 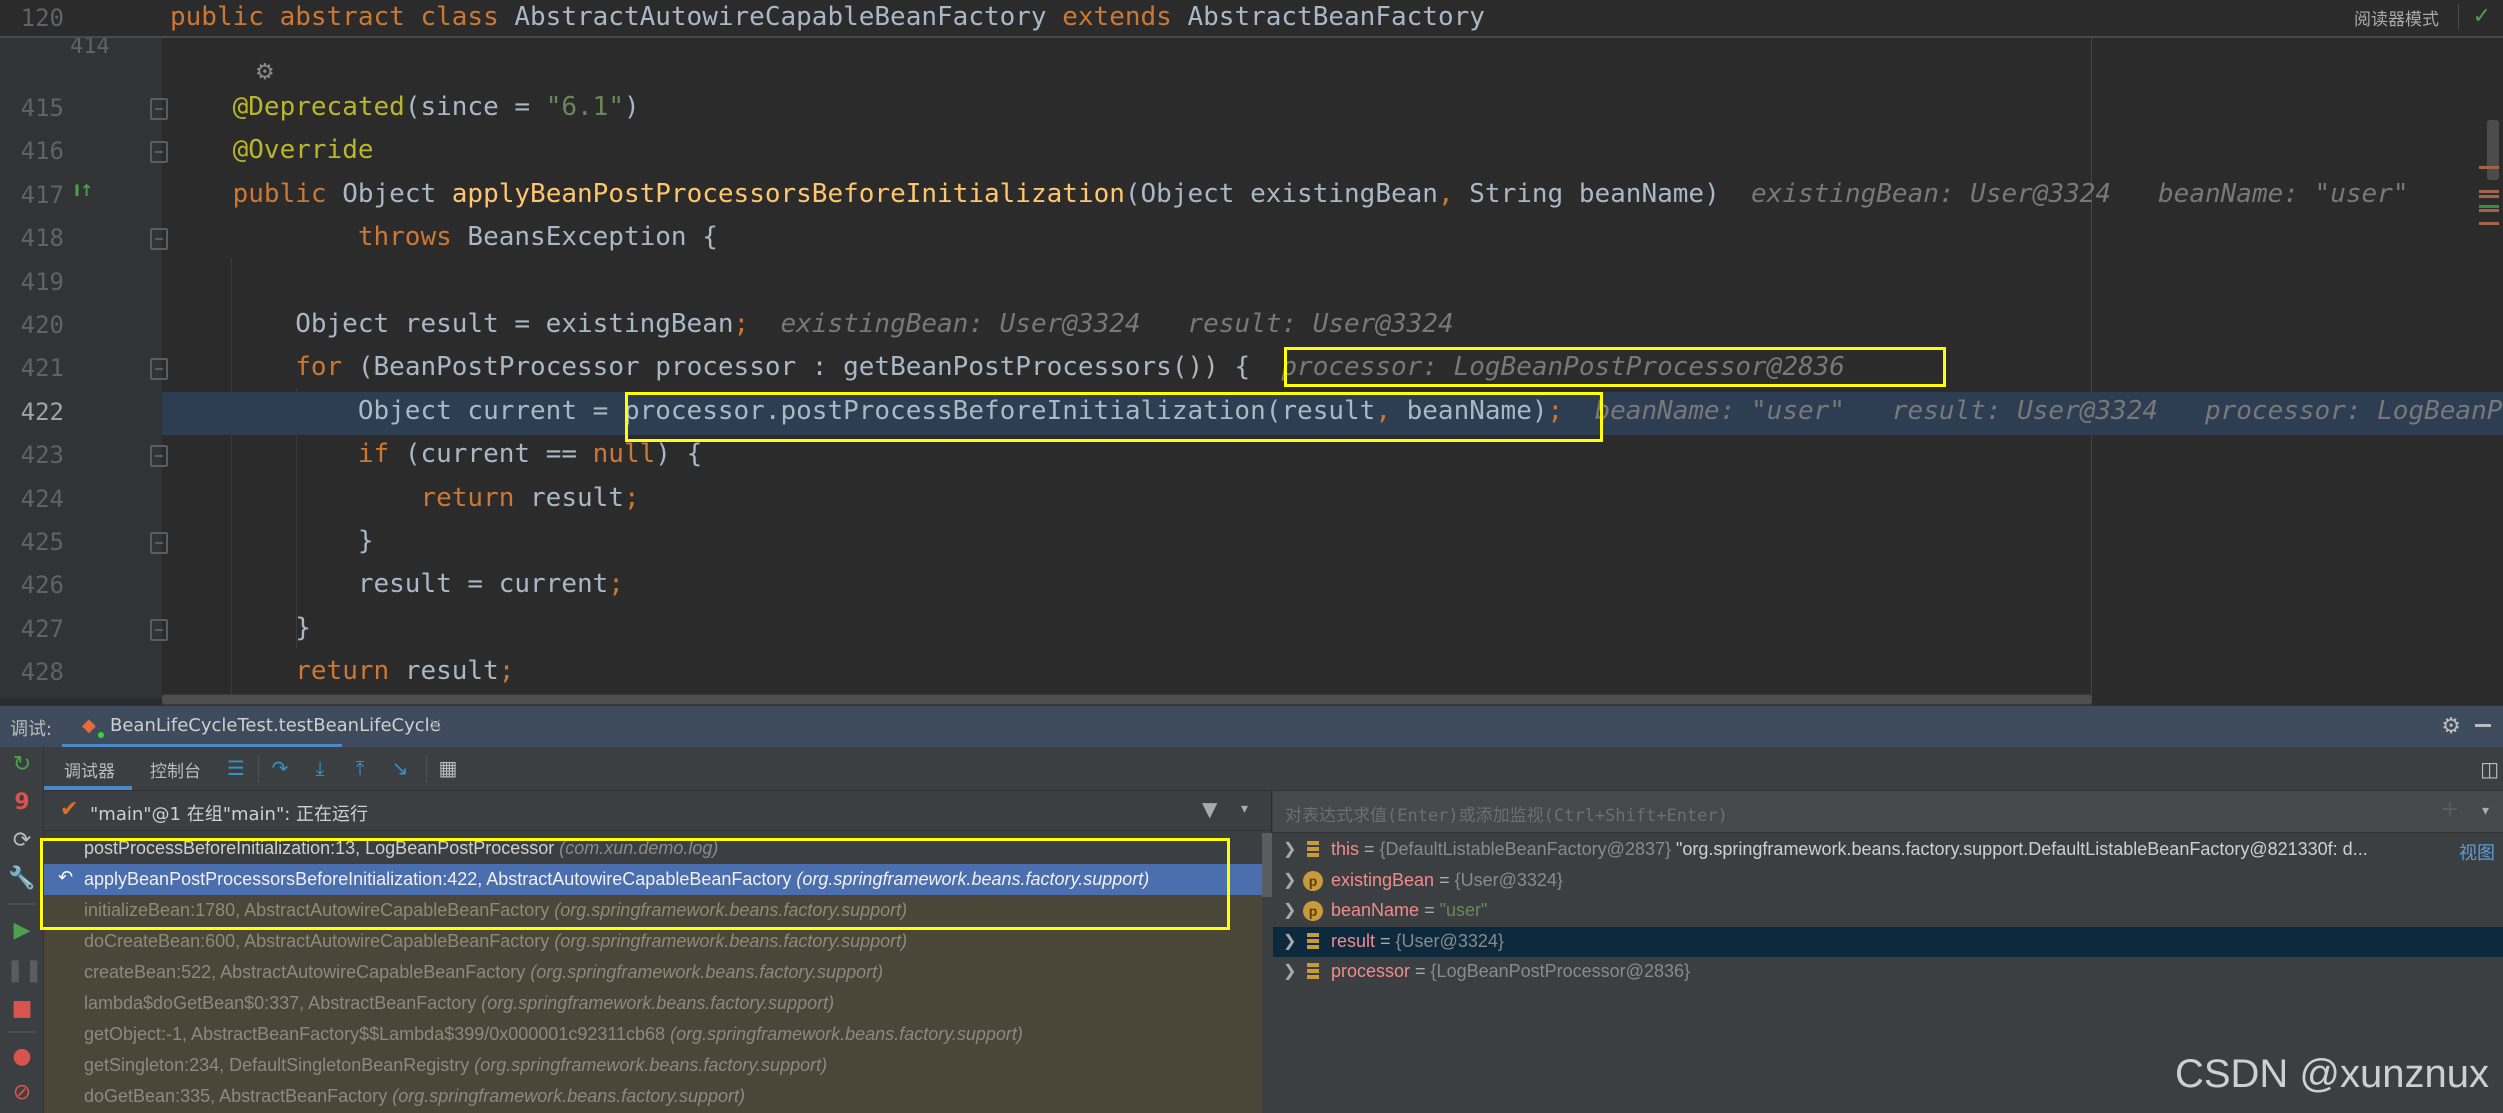 What do you see at coordinates (1251, 673) in the screenshot?
I see `code-line: 428 return result;` at bounding box center [1251, 673].